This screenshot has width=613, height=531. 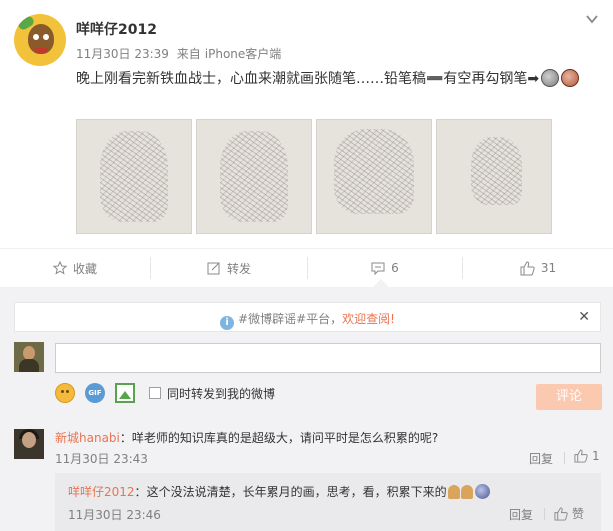 I want to click on face-emoji-icon, so click(x=482, y=491).